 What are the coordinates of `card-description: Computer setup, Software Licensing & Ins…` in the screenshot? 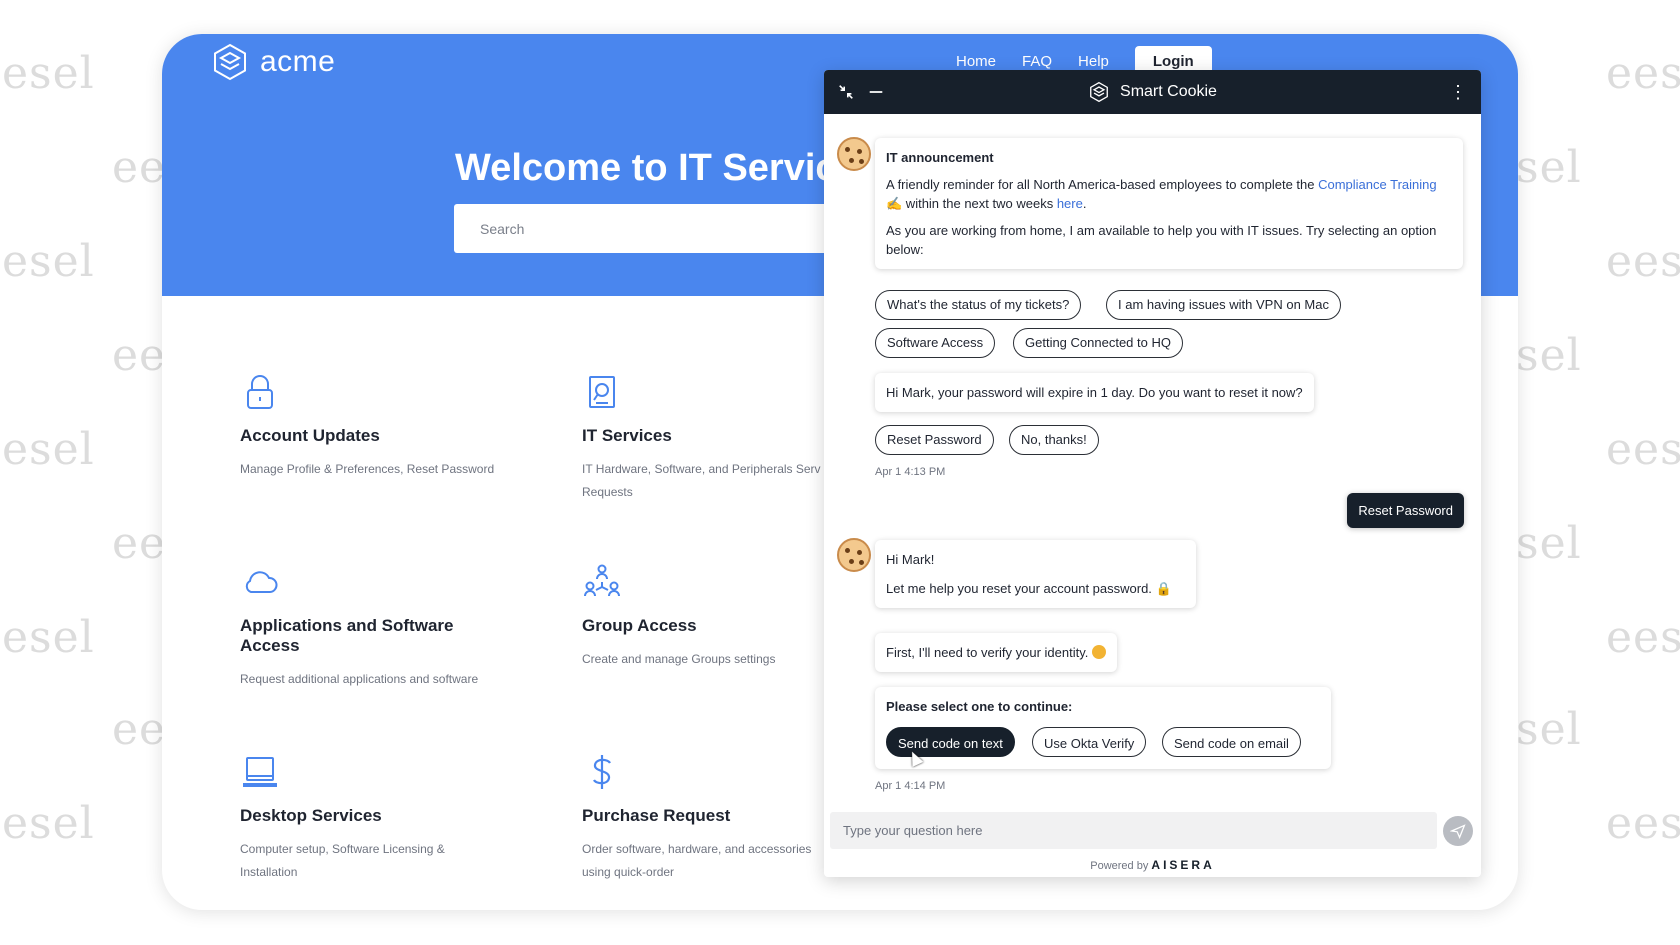 It's located at (342, 860).